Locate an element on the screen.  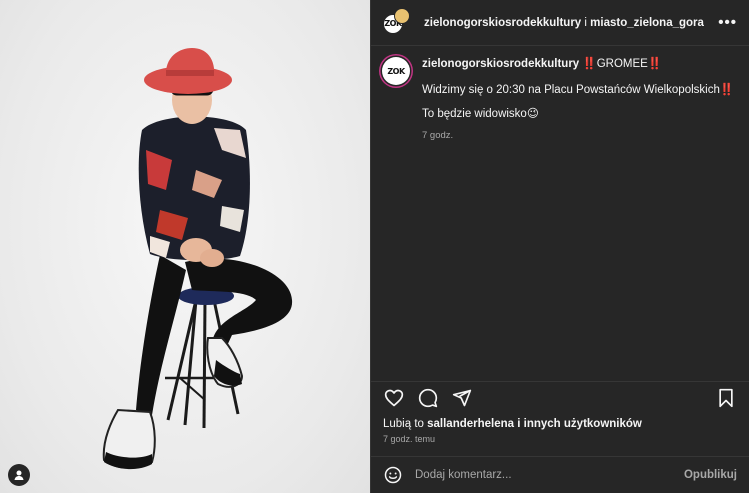
more-horizontal-icon: ••• is located at coordinates (727, 22).